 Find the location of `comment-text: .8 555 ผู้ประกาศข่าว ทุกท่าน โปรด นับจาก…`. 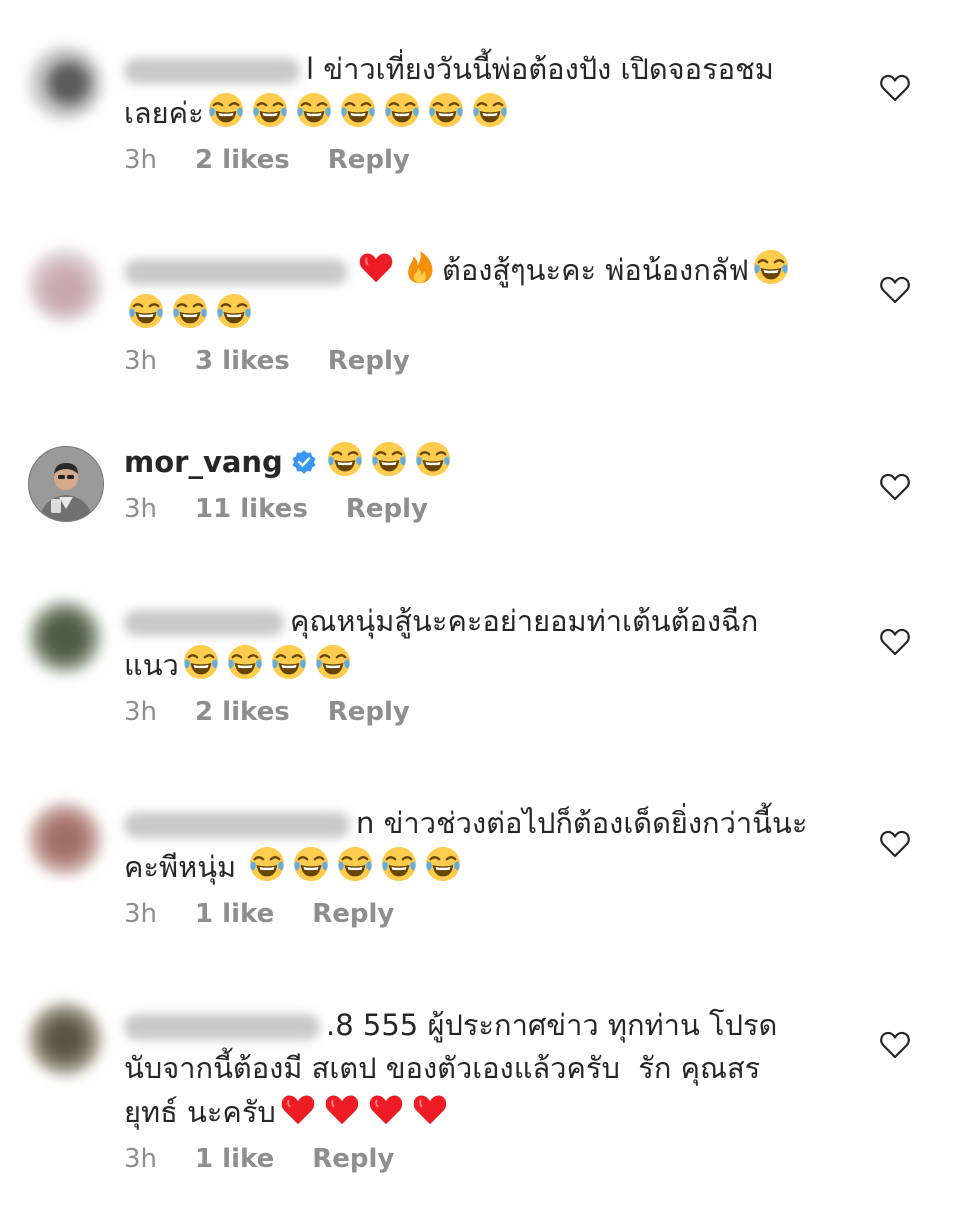

comment-text: .8 555 ผู้ประกาศข่าว ทุกท่าน โปรด นับจาก… is located at coordinates (451, 1068).